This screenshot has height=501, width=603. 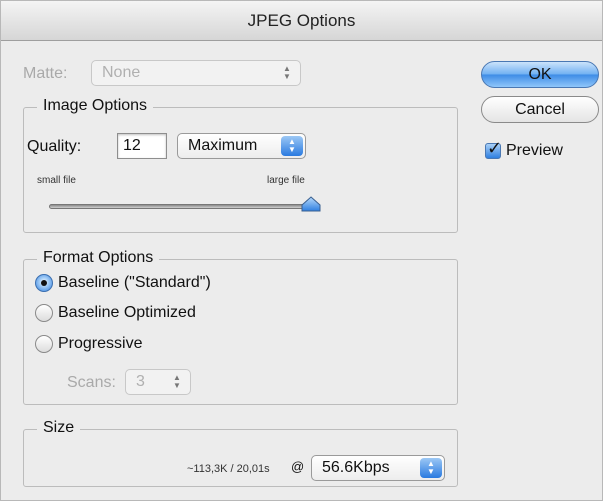 I want to click on radio-label: Progressive, so click(x=100, y=343).